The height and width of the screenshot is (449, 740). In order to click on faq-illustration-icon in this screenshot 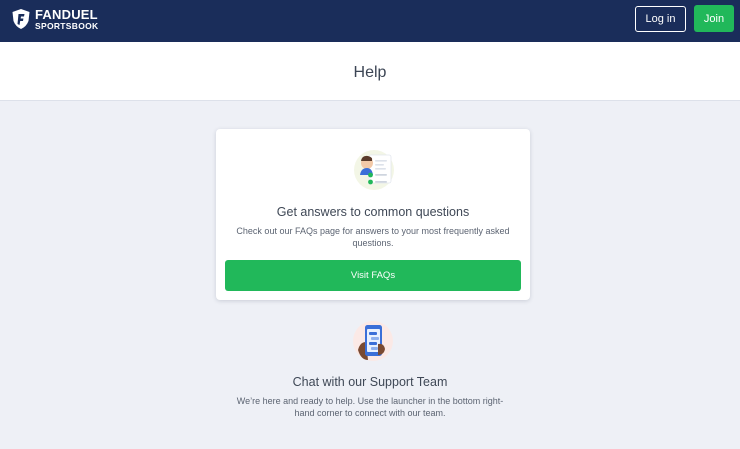, I will do `click(374, 172)`.